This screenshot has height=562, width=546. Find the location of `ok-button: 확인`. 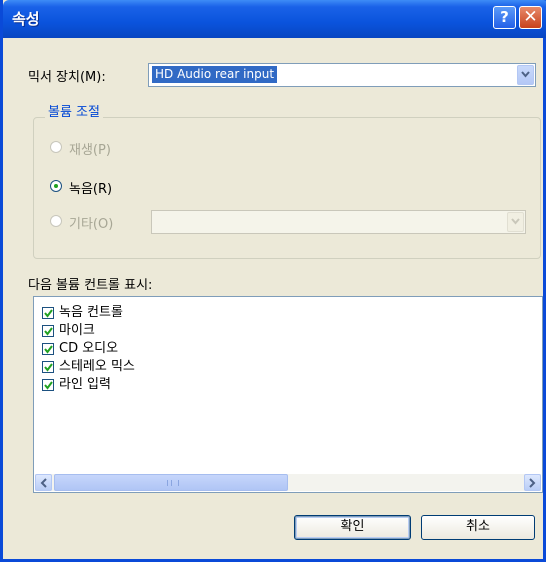

ok-button: 확인 is located at coordinates (352, 527).